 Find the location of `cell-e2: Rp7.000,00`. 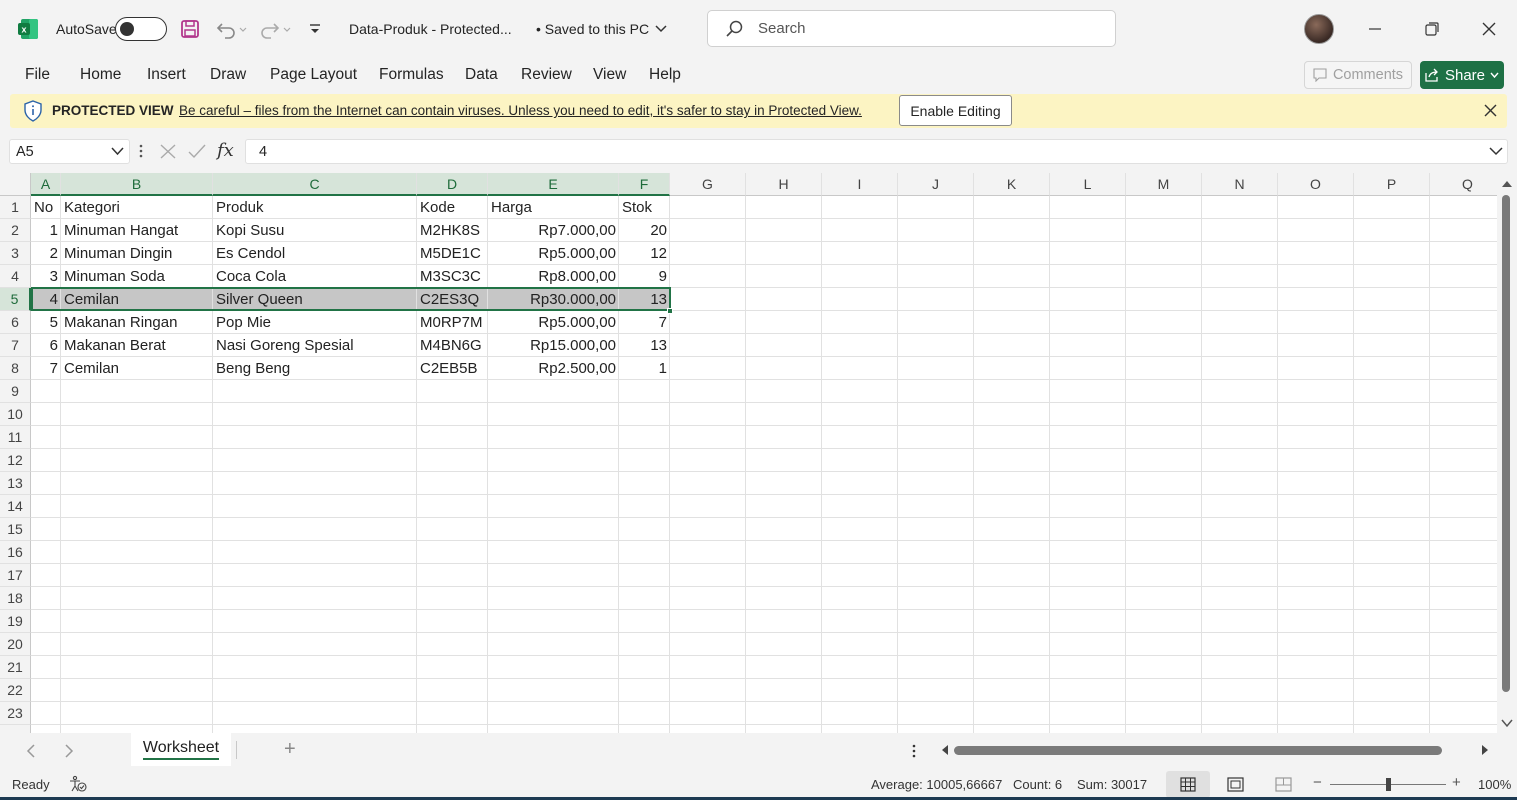

cell-e2: Rp7.000,00 is located at coordinates (553, 230).